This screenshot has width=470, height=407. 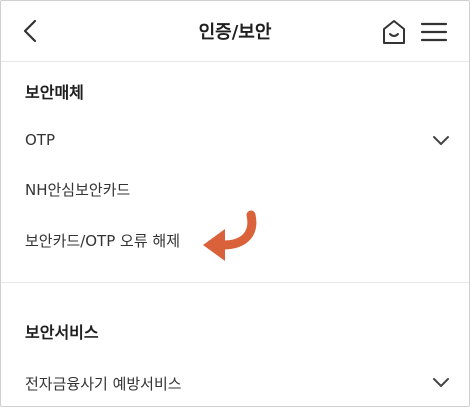 I want to click on list-item-label: OTP, so click(x=40, y=140).